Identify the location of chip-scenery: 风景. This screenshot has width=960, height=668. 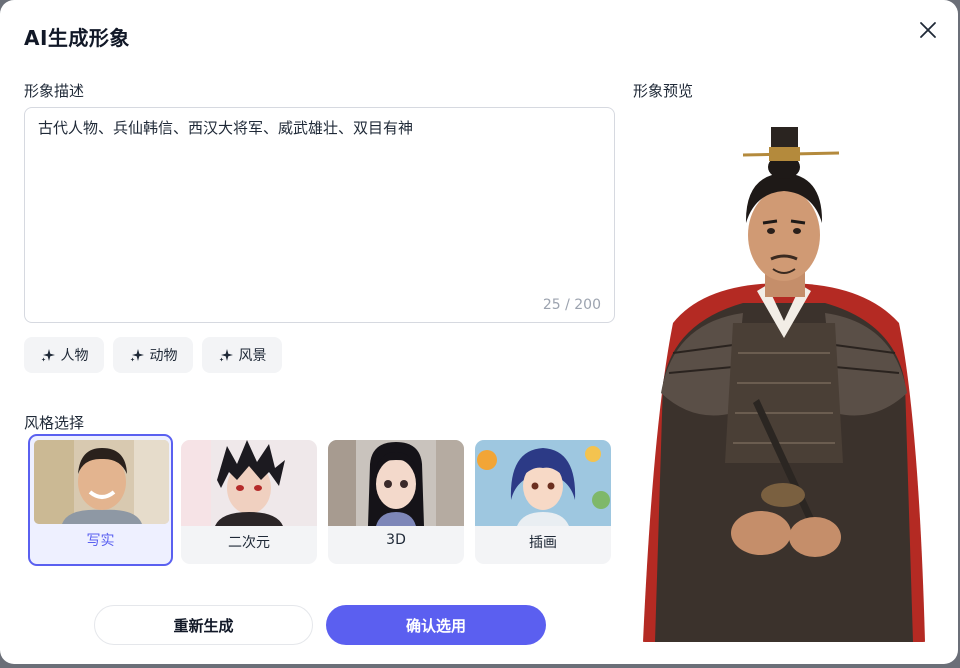
(242, 355).